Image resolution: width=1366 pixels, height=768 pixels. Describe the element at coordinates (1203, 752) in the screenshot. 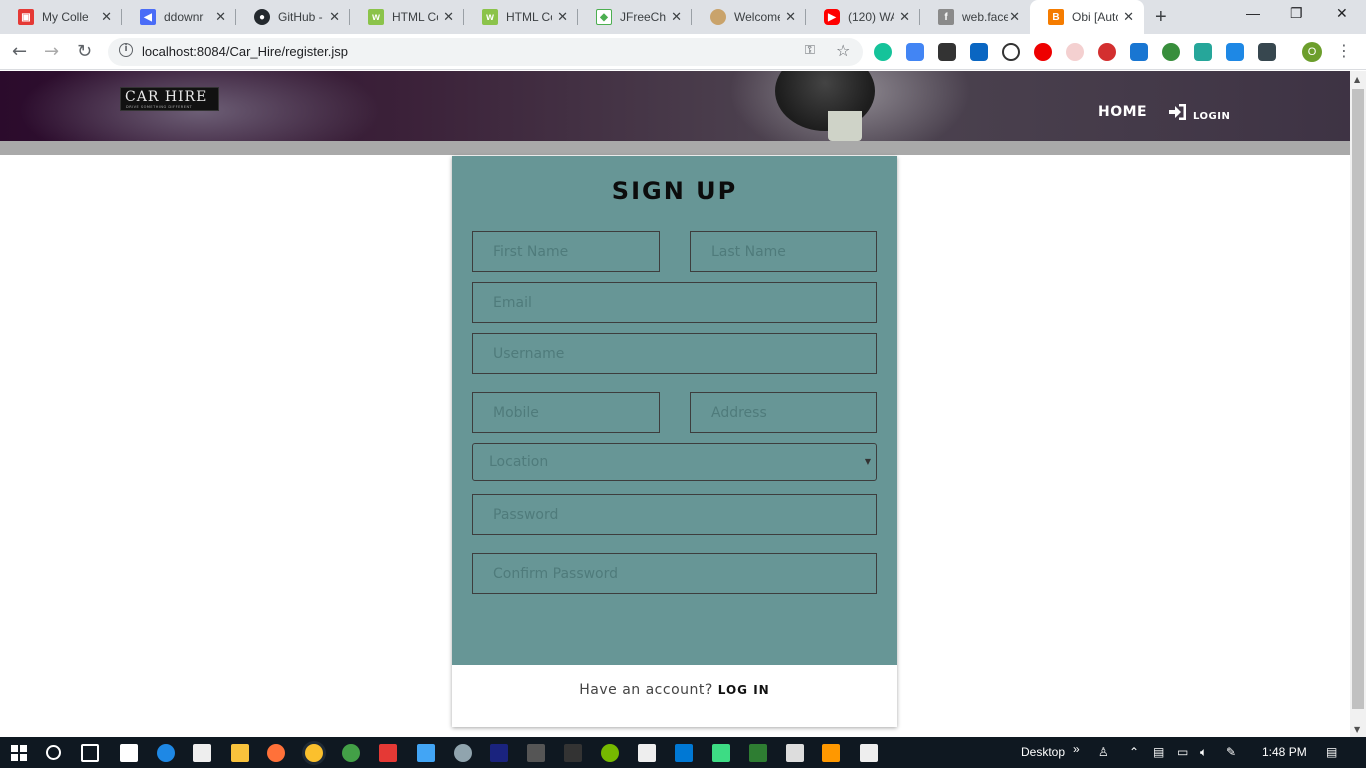

I see `volume-icon: 🔈︎` at that location.